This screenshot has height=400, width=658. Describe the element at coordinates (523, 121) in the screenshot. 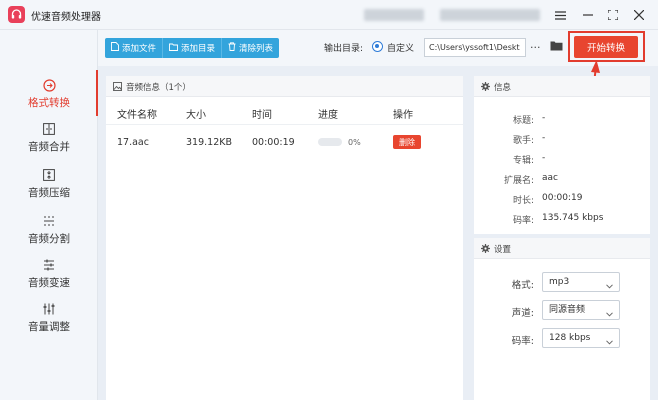

I see `info-key-title: 标题:` at that location.